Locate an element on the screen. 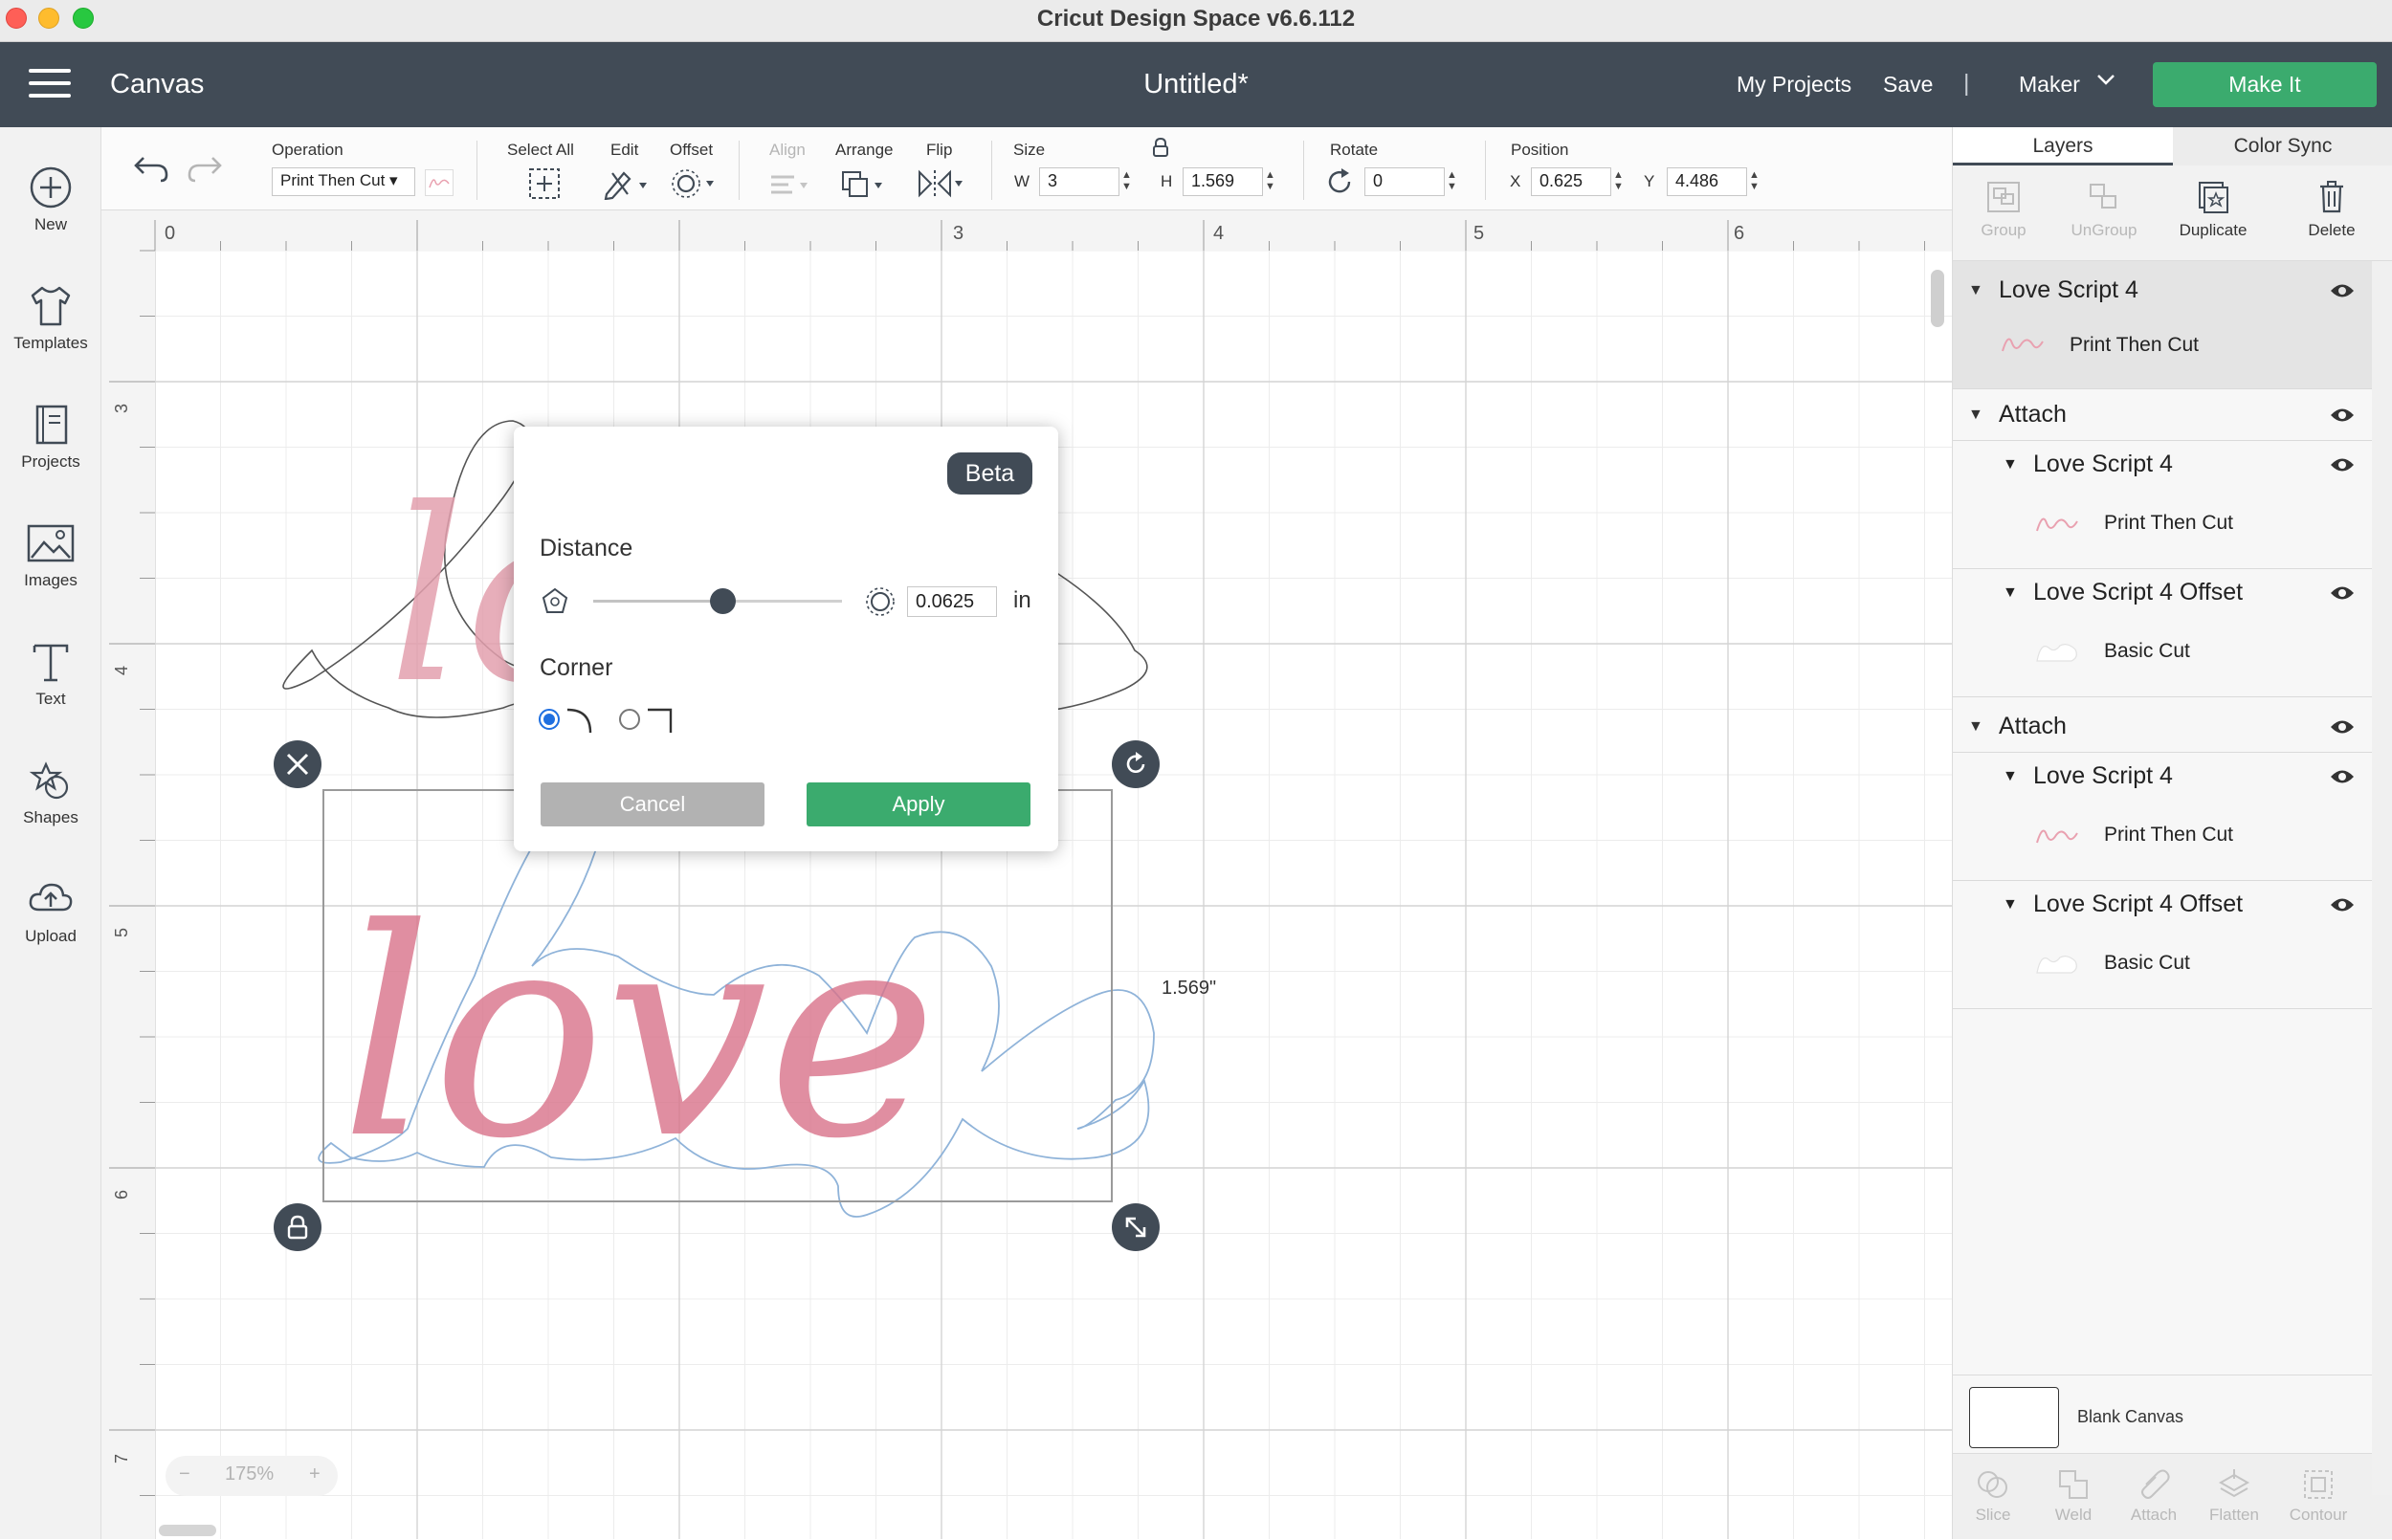 This screenshot has width=2392, height=1540. delete-button: Delete is located at coordinates (2332, 213).